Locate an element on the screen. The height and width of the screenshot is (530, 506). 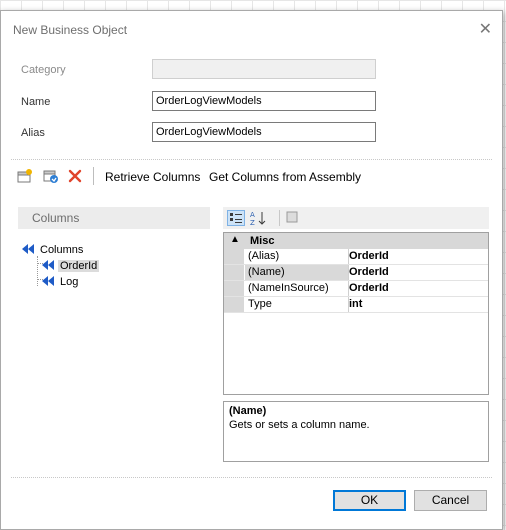
property-name: (NameInSource) is located at coordinates (297, 288).